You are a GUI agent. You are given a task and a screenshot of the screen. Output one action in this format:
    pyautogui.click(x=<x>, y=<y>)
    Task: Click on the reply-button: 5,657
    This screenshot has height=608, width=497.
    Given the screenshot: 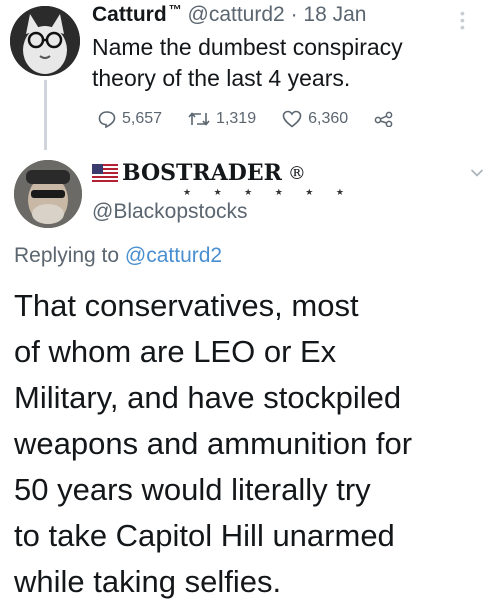 What is the action you would take?
    pyautogui.click(x=130, y=119)
    